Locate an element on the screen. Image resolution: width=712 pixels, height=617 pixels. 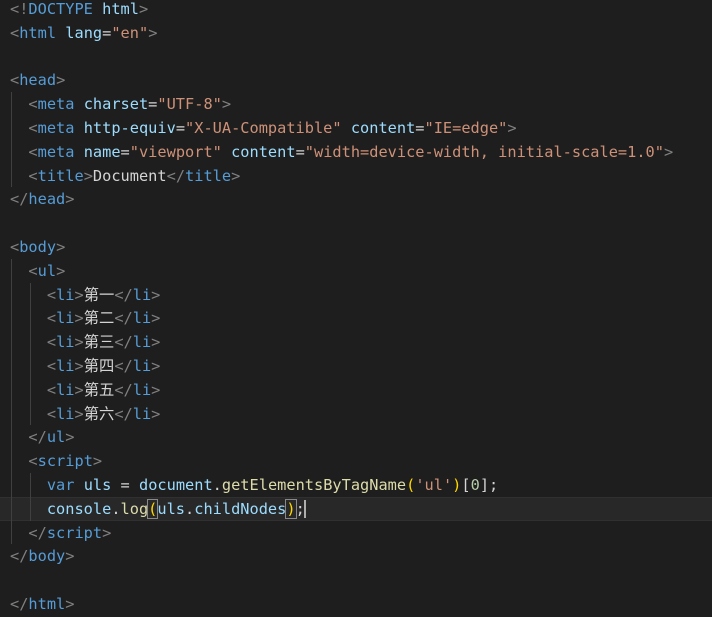
code-line: <li>第二</li> is located at coordinates (85, 318).